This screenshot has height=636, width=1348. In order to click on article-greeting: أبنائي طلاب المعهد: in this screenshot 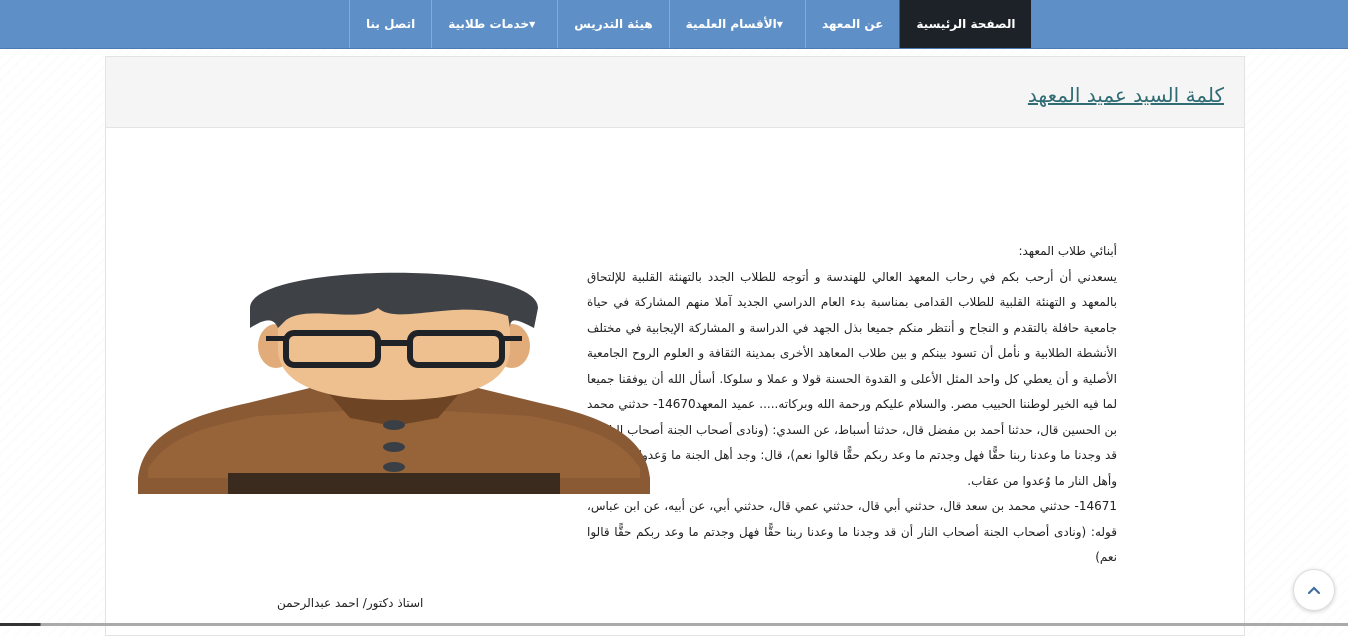, I will do `click(1067, 251)`.